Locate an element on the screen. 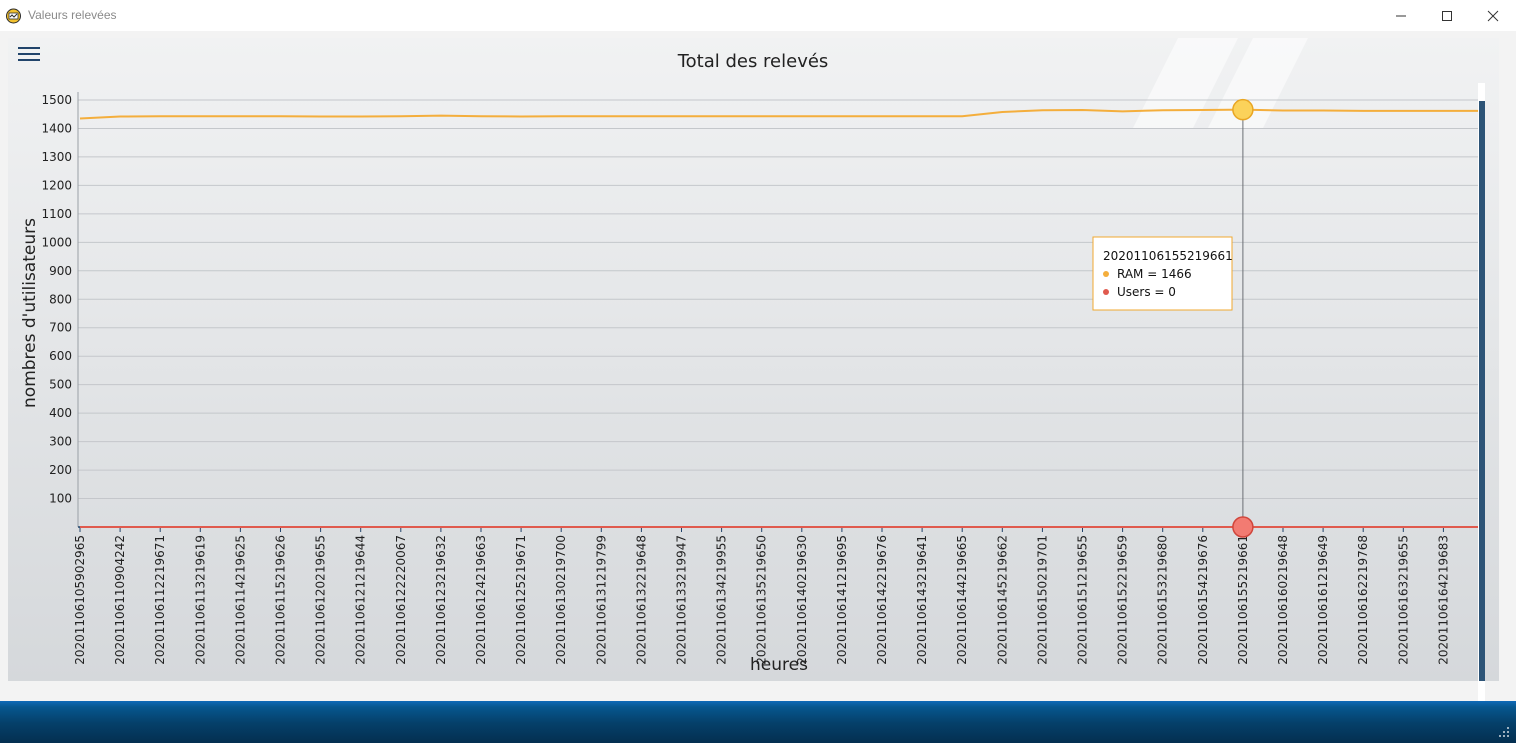 Image resolution: width=1516 pixels, height=743 pixels. x-tick-label: 20201106164219683 is located at coordinates (1443, 600).